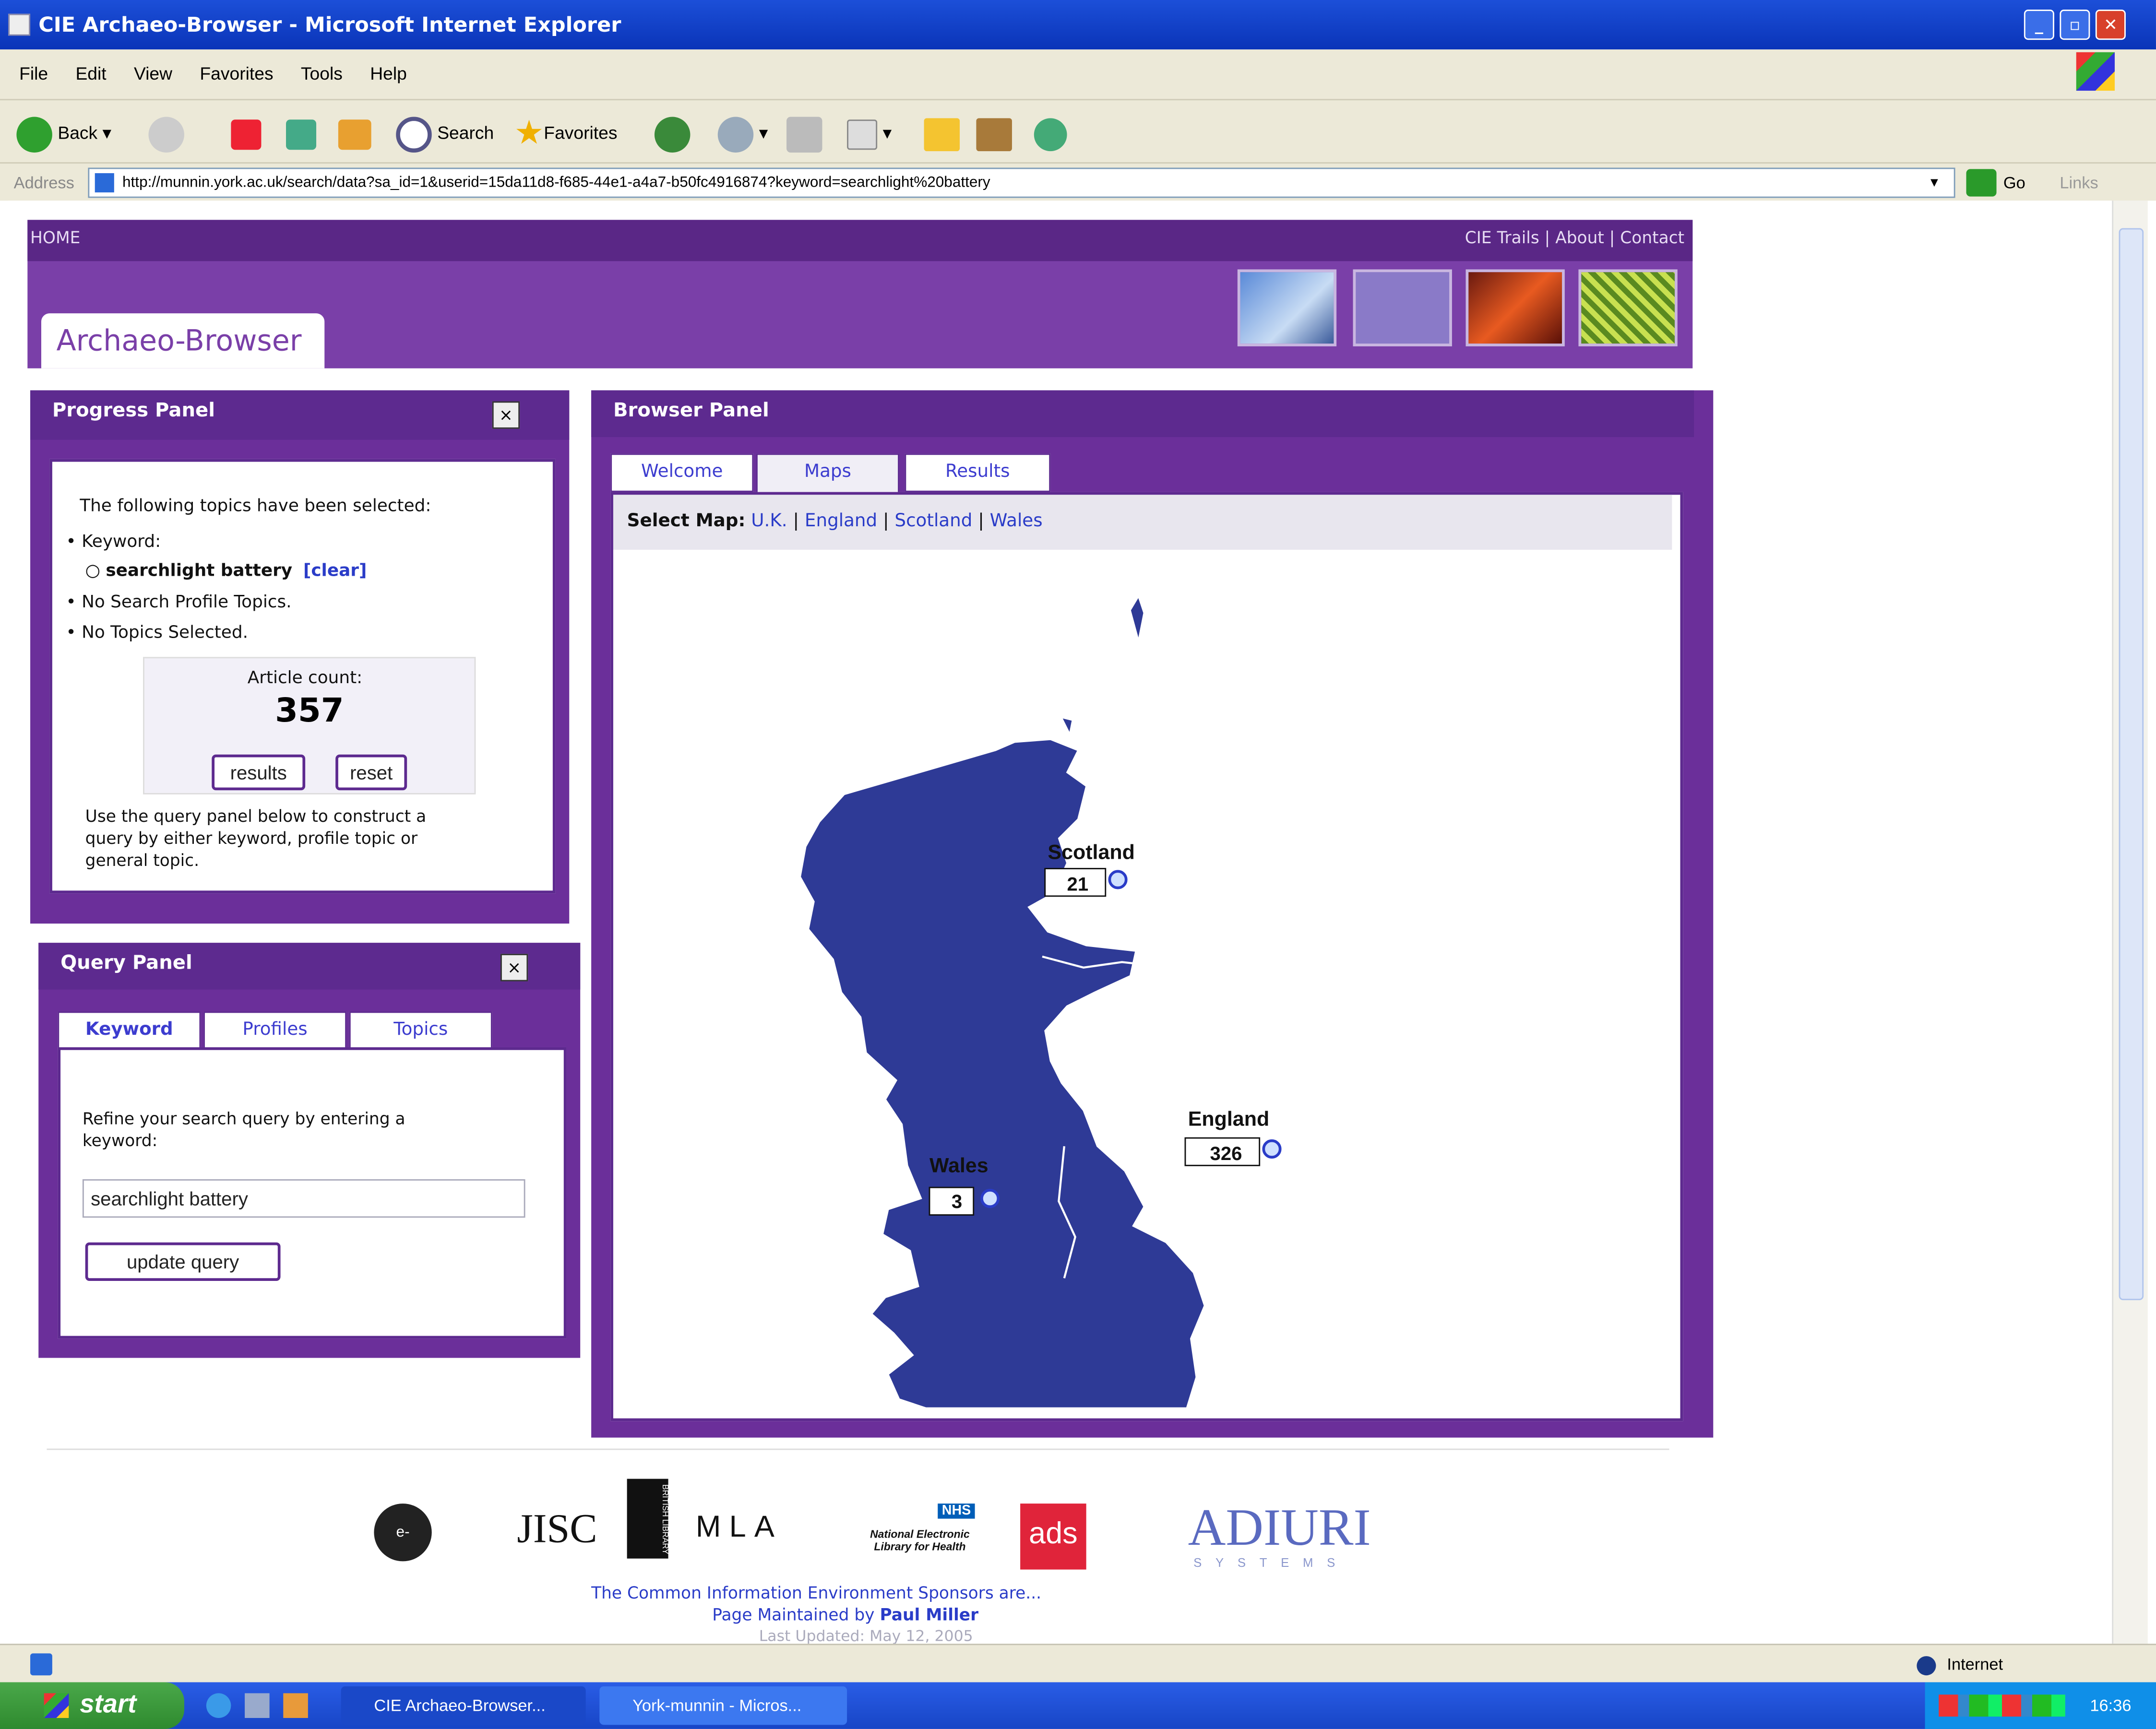 The height and width of the screenshot is (1729, 2156). I want to click on jisc-logo: JISC, so click(557, 1529).